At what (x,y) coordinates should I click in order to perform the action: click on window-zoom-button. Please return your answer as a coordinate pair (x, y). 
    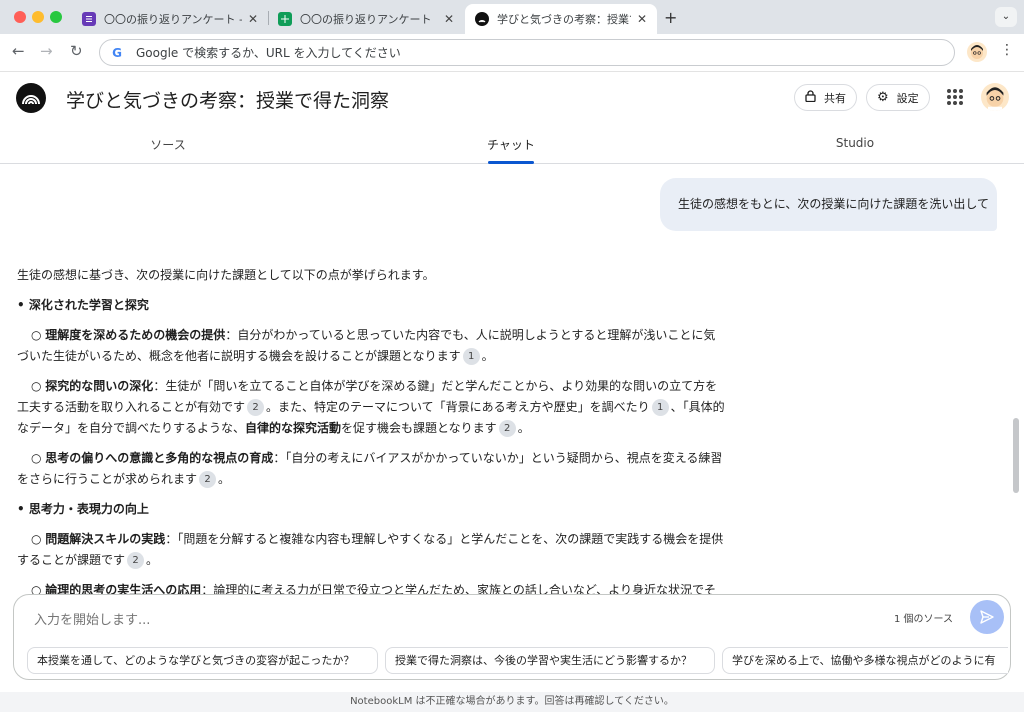
    Looking at the image, I should click on (56, 17).